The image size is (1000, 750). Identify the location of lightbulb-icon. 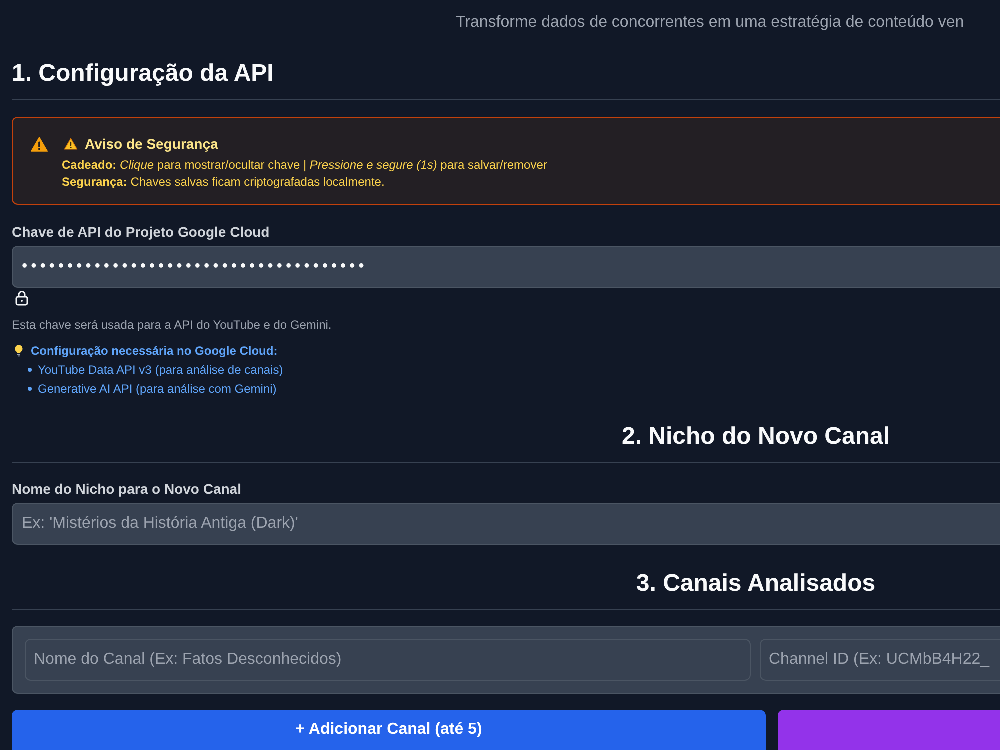
(19, 350).